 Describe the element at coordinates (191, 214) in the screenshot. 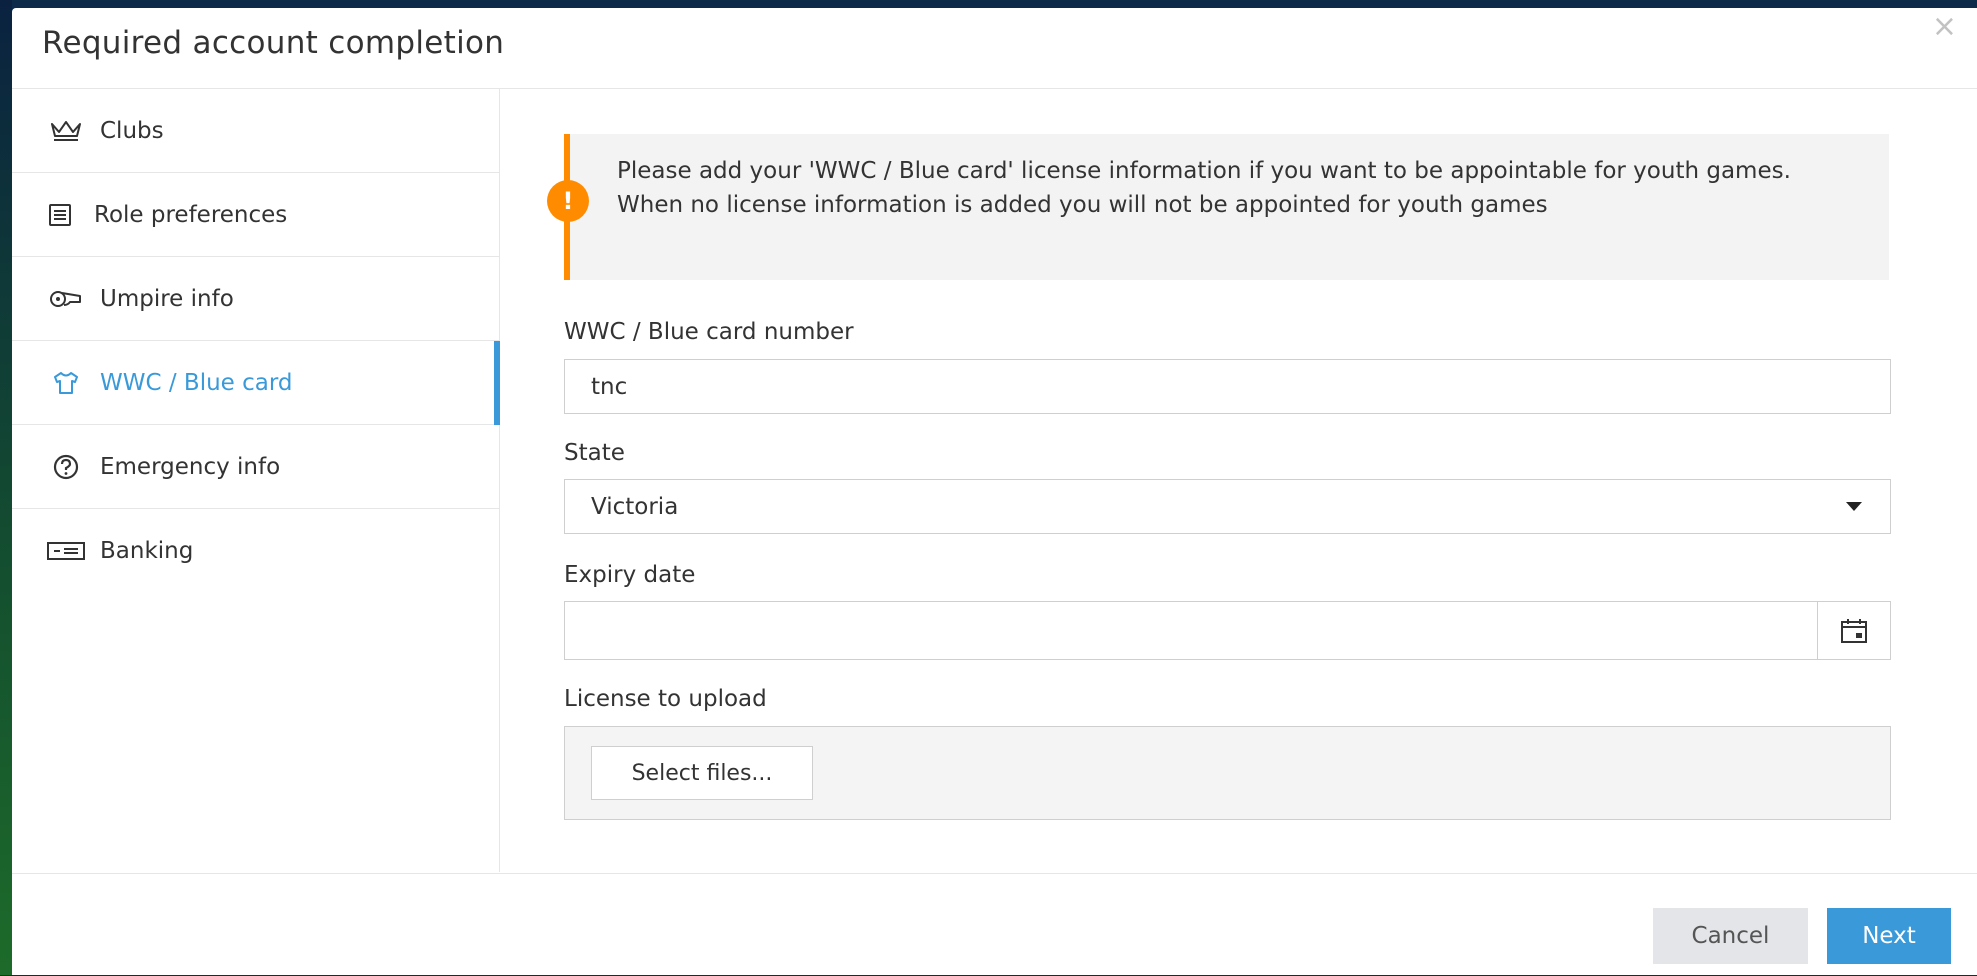

I see `sidebar-item-label: Role preferences` at that location.